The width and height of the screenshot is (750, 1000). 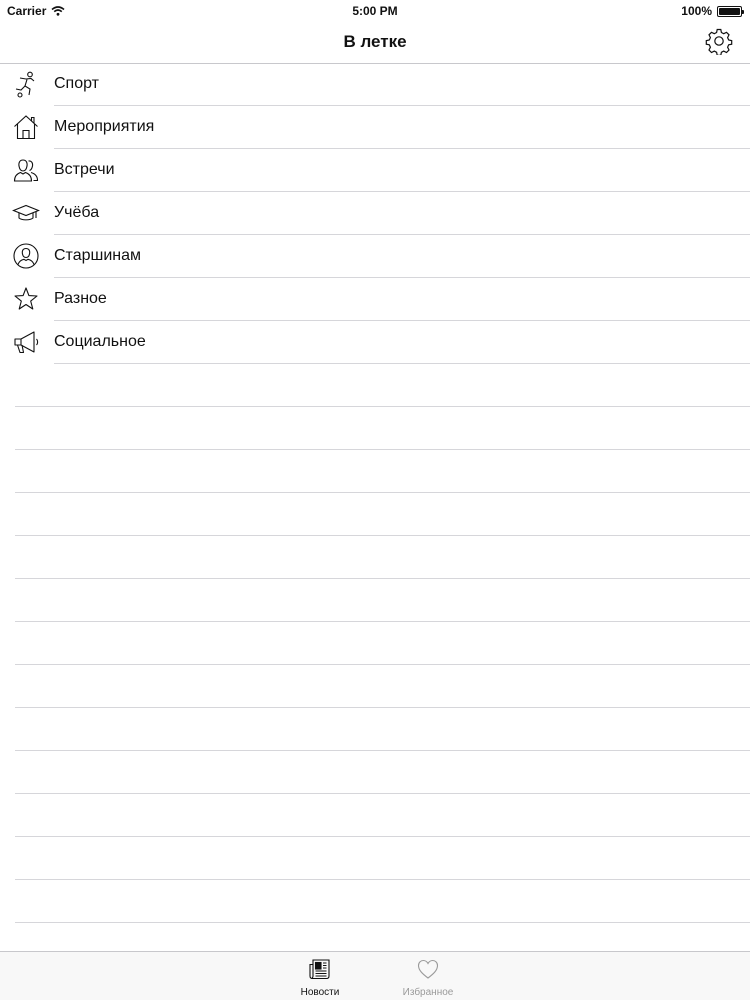 I want to click on category-label: Старшинам, so click(x=98, y=255).